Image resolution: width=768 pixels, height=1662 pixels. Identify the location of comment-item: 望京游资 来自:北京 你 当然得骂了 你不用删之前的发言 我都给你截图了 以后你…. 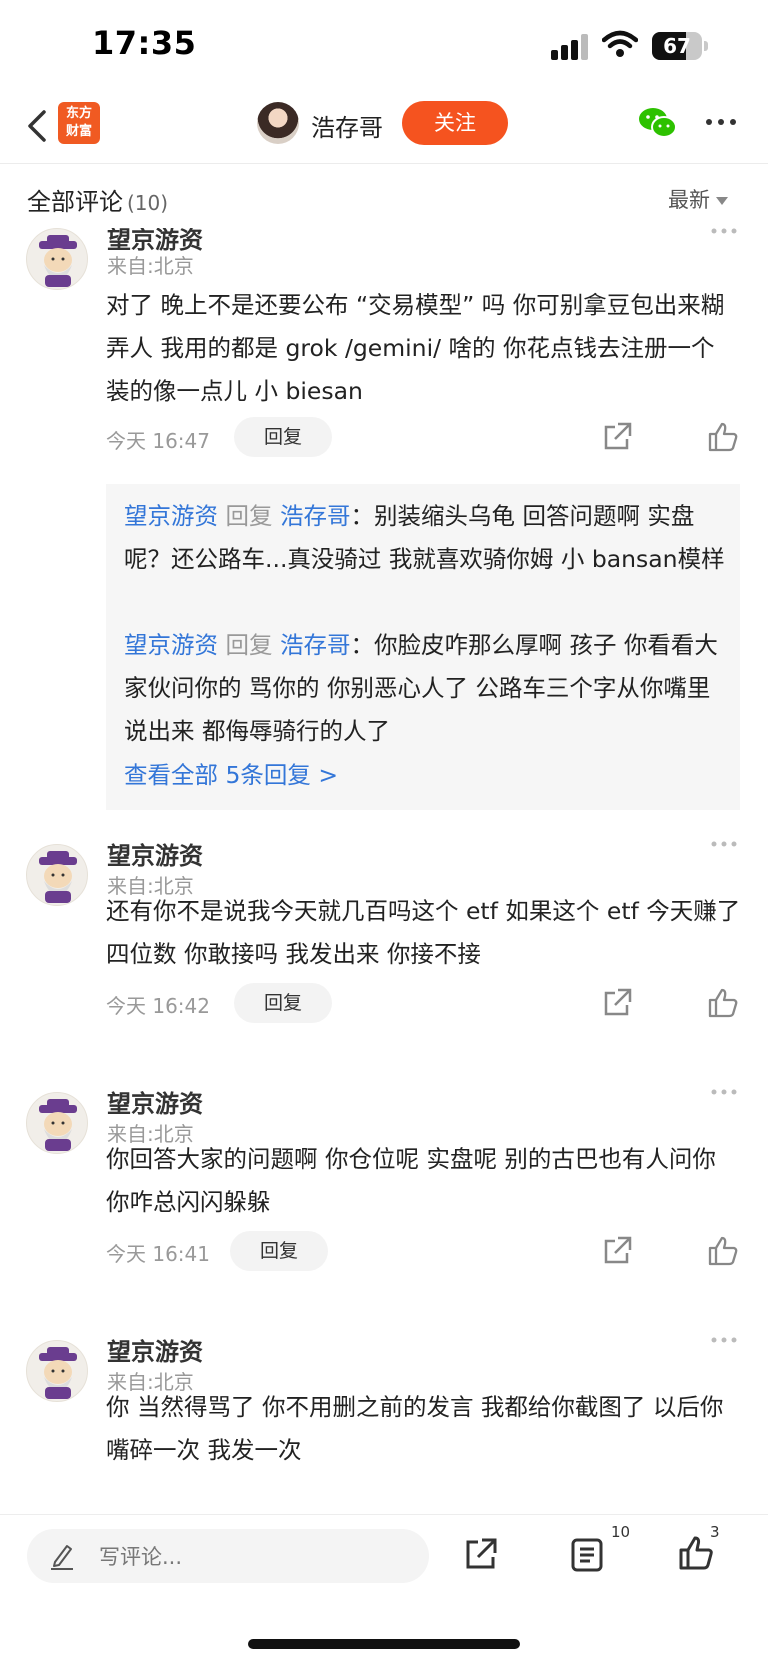
(384, 1418).